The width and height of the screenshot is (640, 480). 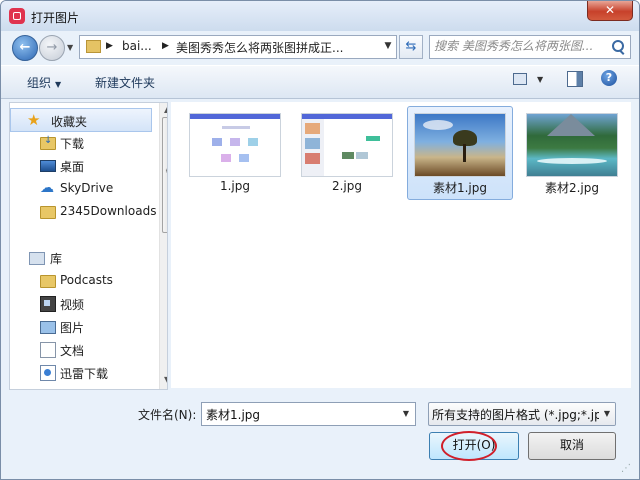 I want to click on nav-item-desktop: 桌面, so click(x=80, y=165).